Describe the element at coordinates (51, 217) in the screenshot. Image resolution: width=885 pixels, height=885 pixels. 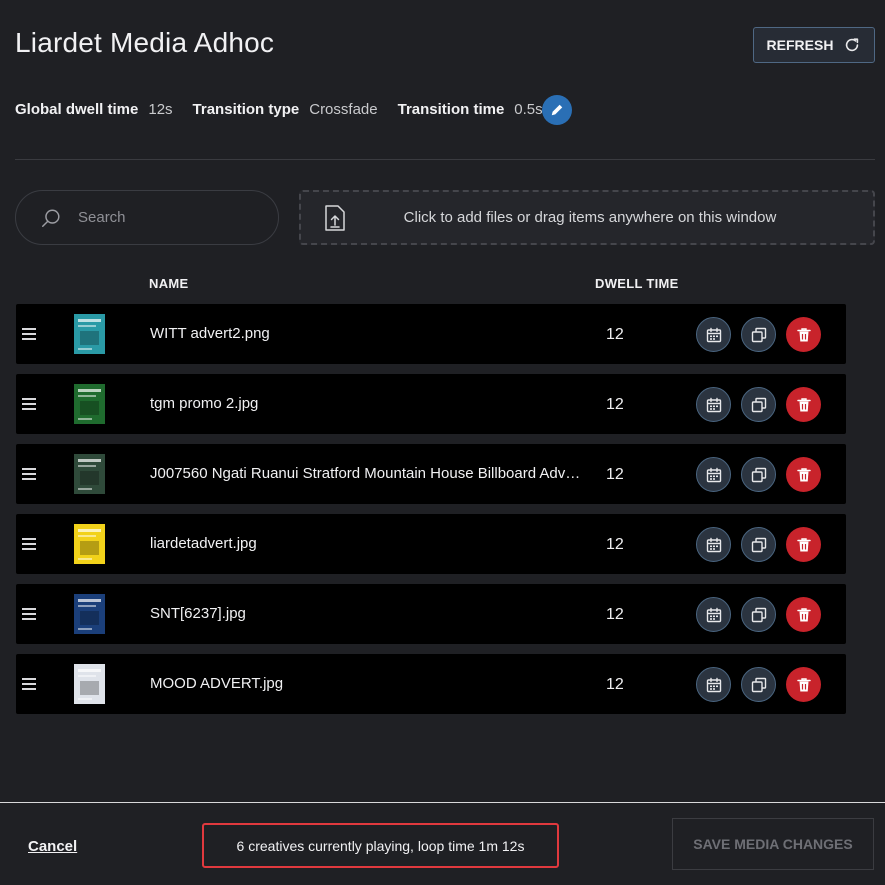
I see `search-icon` at that location.